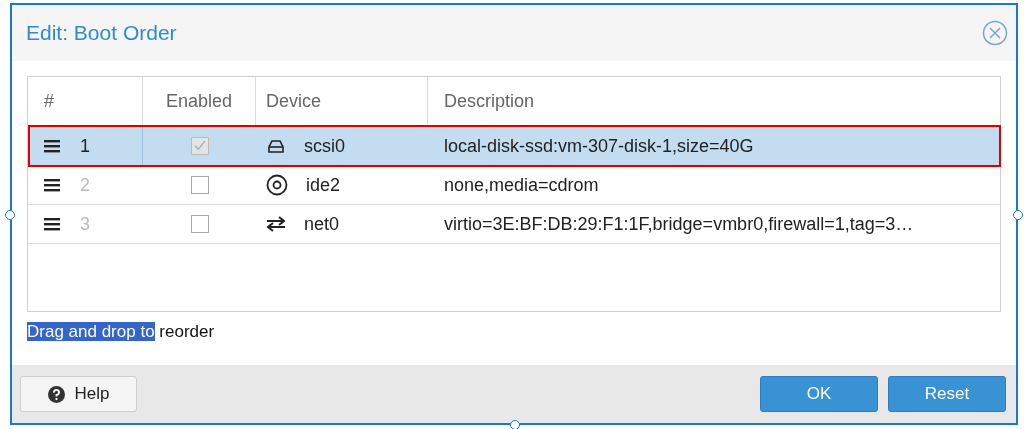 The height and width of the screenshot is (429, 1024). I want to click on device-description: none,media=cdrom, so click(521, 185).